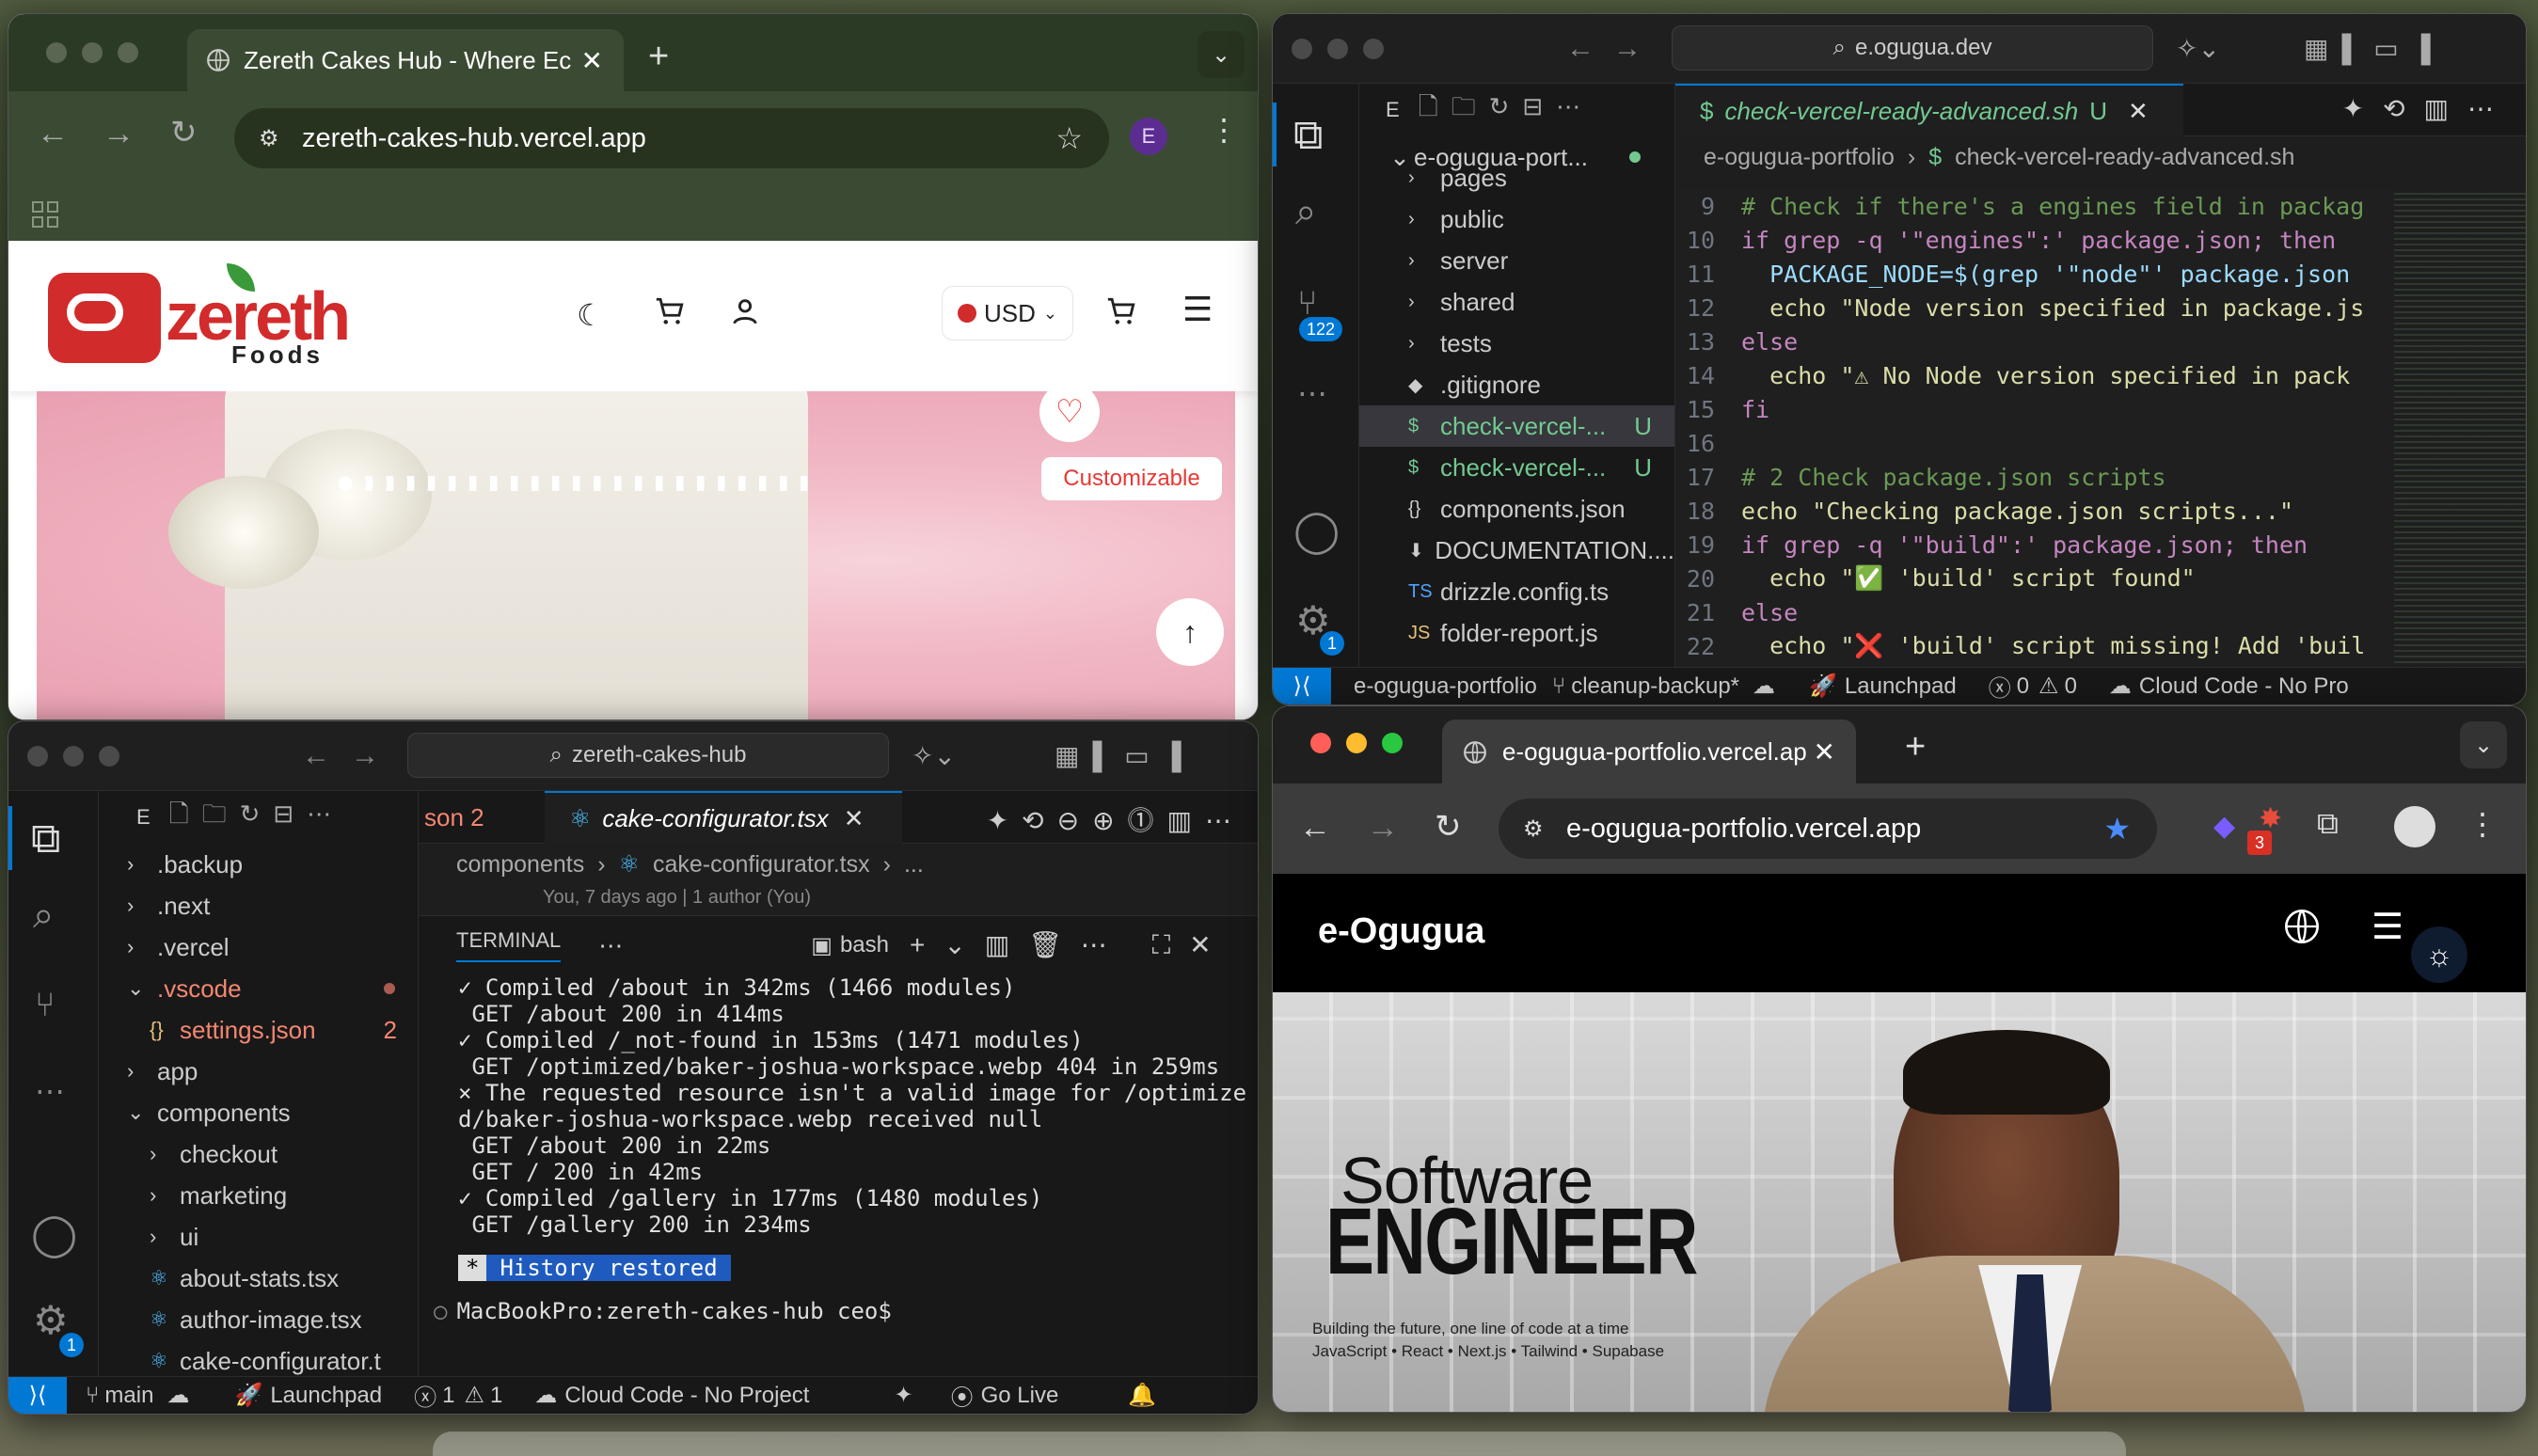 This screenshot has height=1456, width=2538. I want to click on user-icon, so click(745, 311).